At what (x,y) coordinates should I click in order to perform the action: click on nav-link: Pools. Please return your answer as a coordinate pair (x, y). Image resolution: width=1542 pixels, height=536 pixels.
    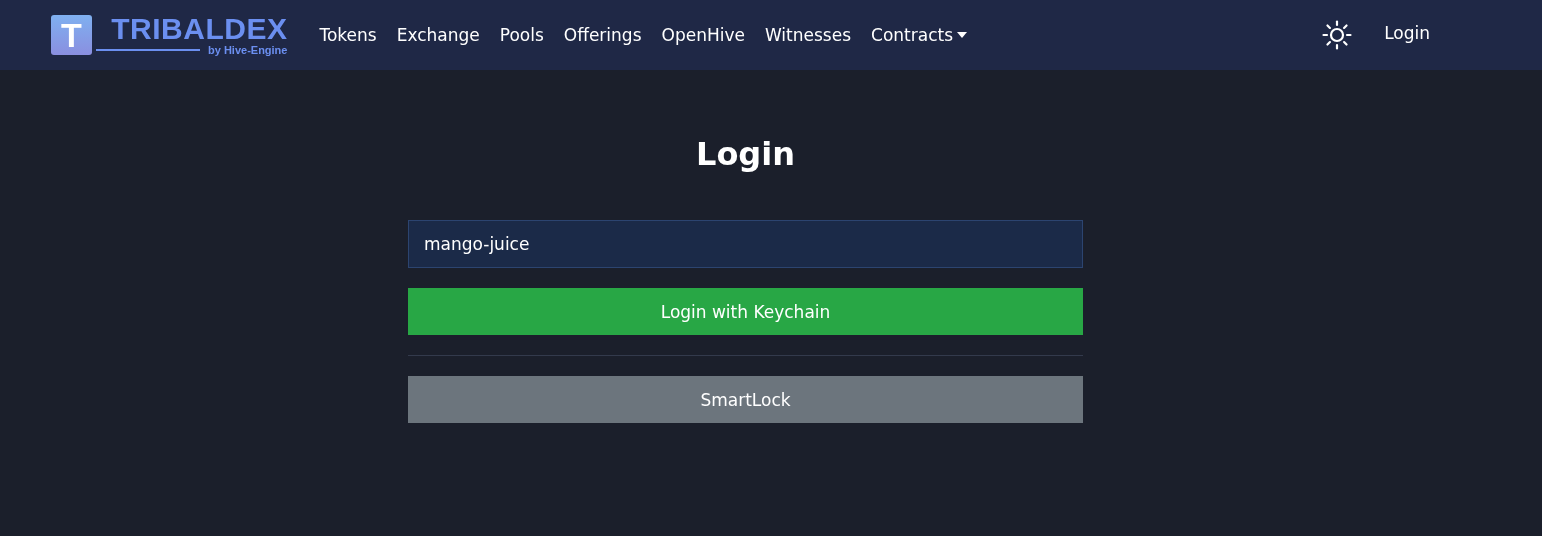
    Looking at the image, I should click on (521, 35).